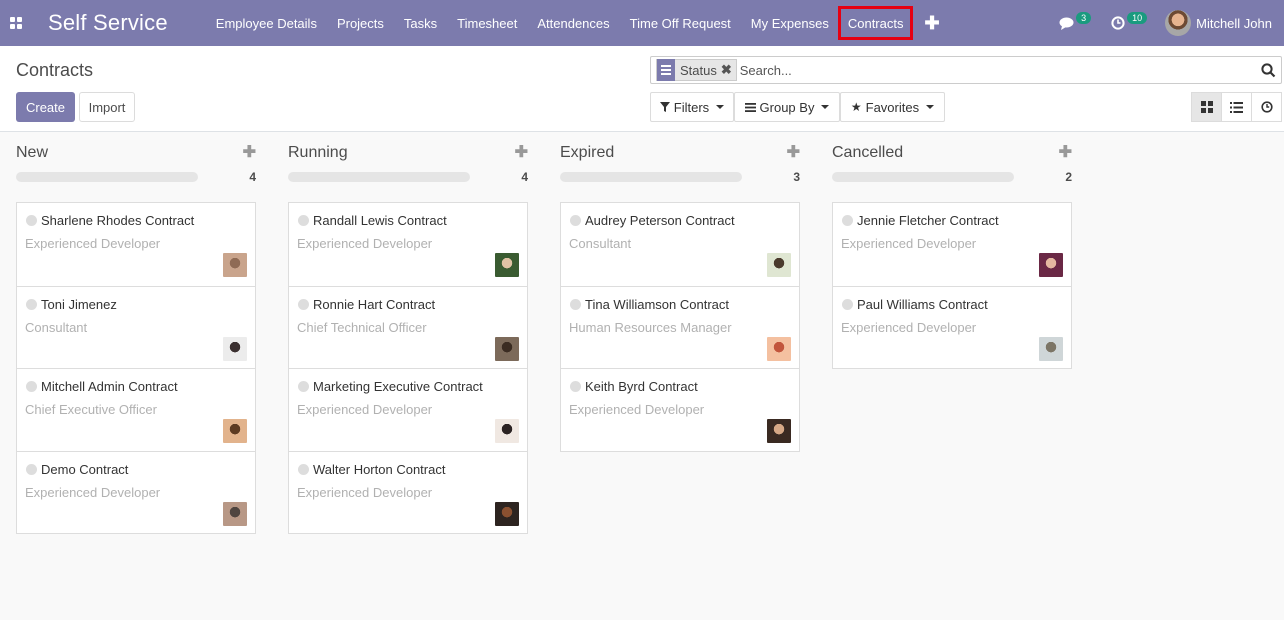 The width and height of the screenshot is (1284, 620). Describe the element at coordinates (923, 177) in the screenshot. I see `column-progress-bar` at that location.